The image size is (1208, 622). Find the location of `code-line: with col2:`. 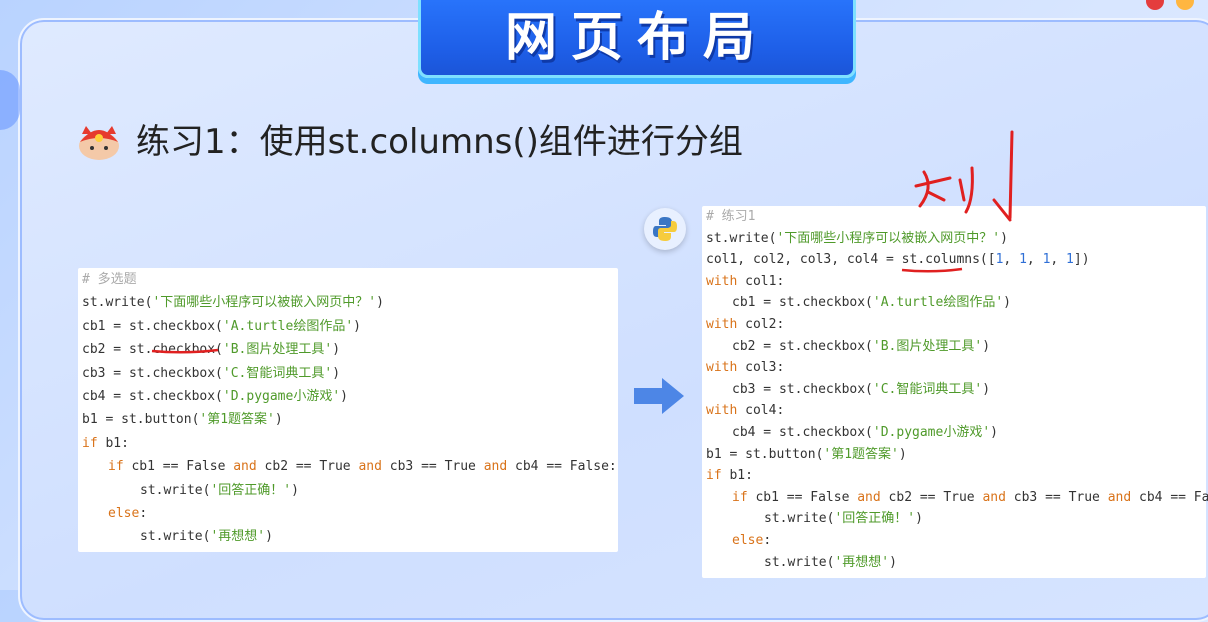

code-line: with col2: is located at coordinates (745, 324).